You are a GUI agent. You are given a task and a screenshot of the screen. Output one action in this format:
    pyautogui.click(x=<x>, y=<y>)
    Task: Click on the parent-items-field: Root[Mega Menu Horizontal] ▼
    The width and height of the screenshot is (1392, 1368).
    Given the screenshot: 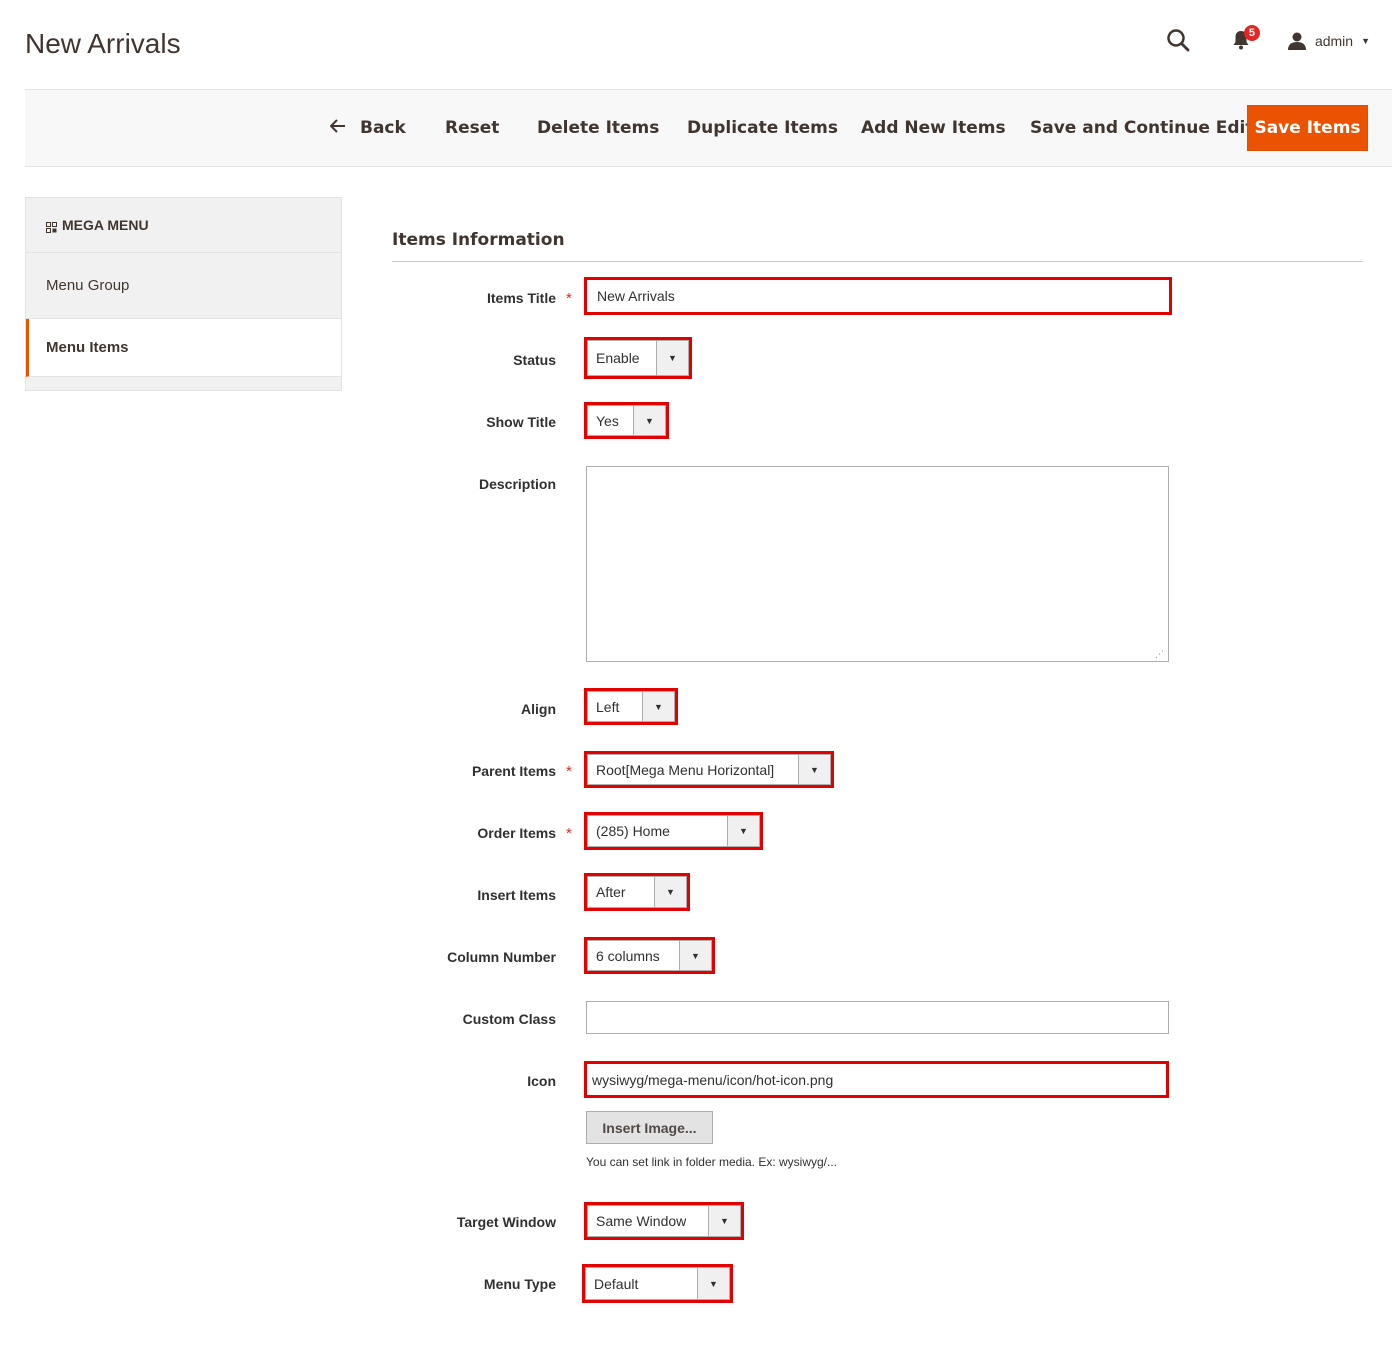 What is the action you would take?
    pyautogui.click(x=709, y=769)
    